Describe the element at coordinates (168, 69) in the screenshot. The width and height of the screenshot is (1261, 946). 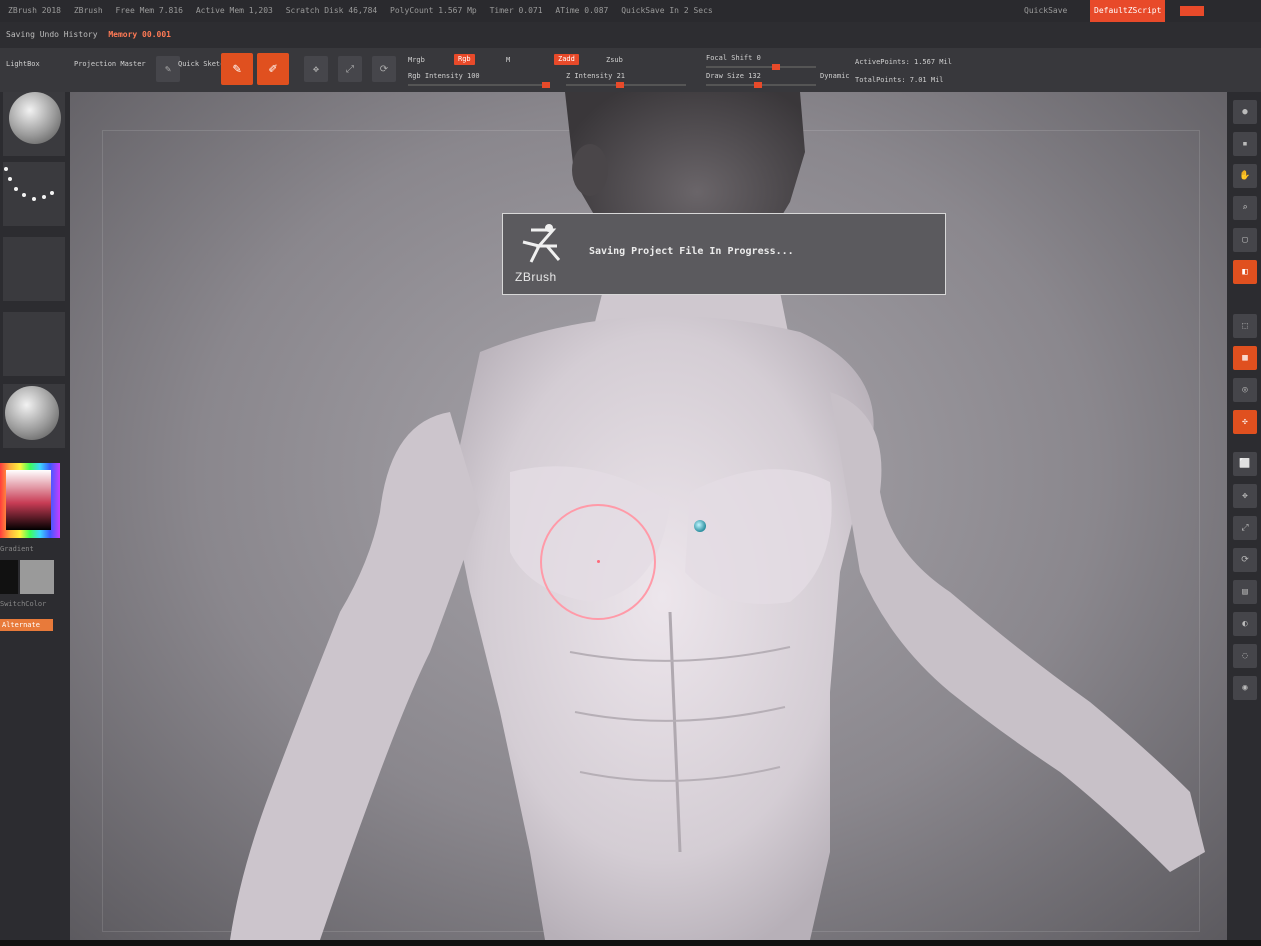
I see `quick-sketch-icon: ✎` at that location.